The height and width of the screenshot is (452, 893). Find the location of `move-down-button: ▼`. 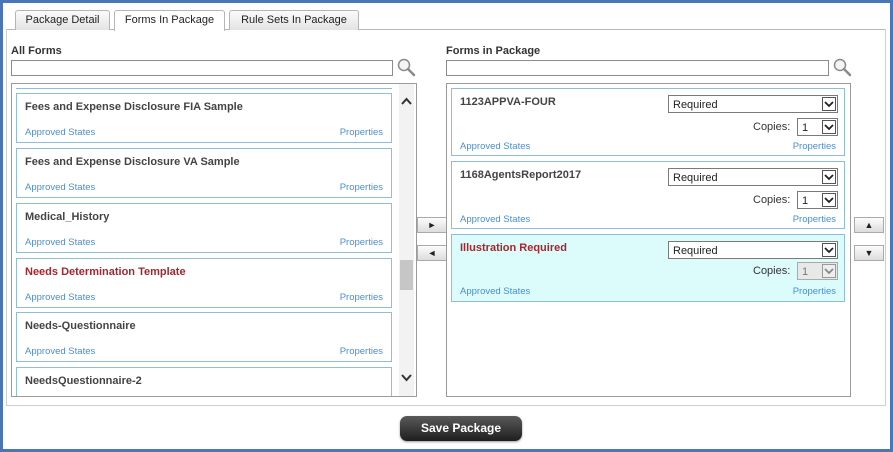

move-down-button: ▼ is located at coordinates (869, 253).